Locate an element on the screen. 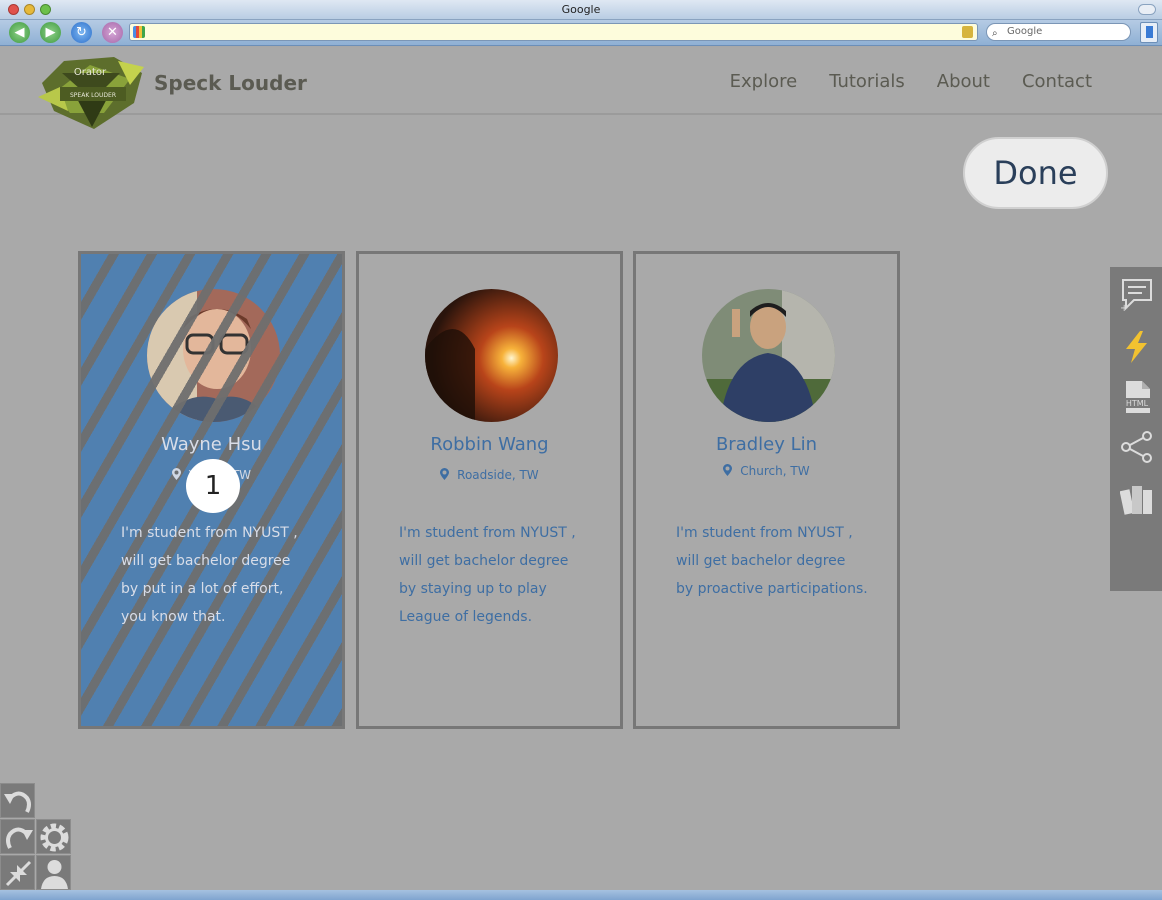  collapse-button is located at coordinates (17, 872).